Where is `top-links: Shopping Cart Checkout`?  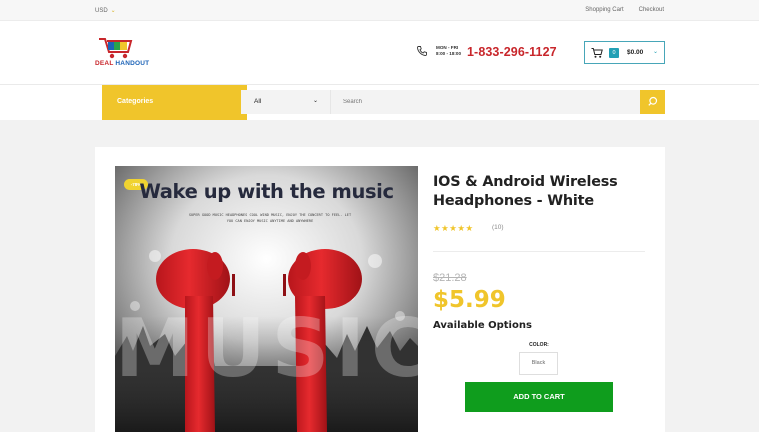
top-links: Shopping Cart Checkout is located at coordinates (624, 10).